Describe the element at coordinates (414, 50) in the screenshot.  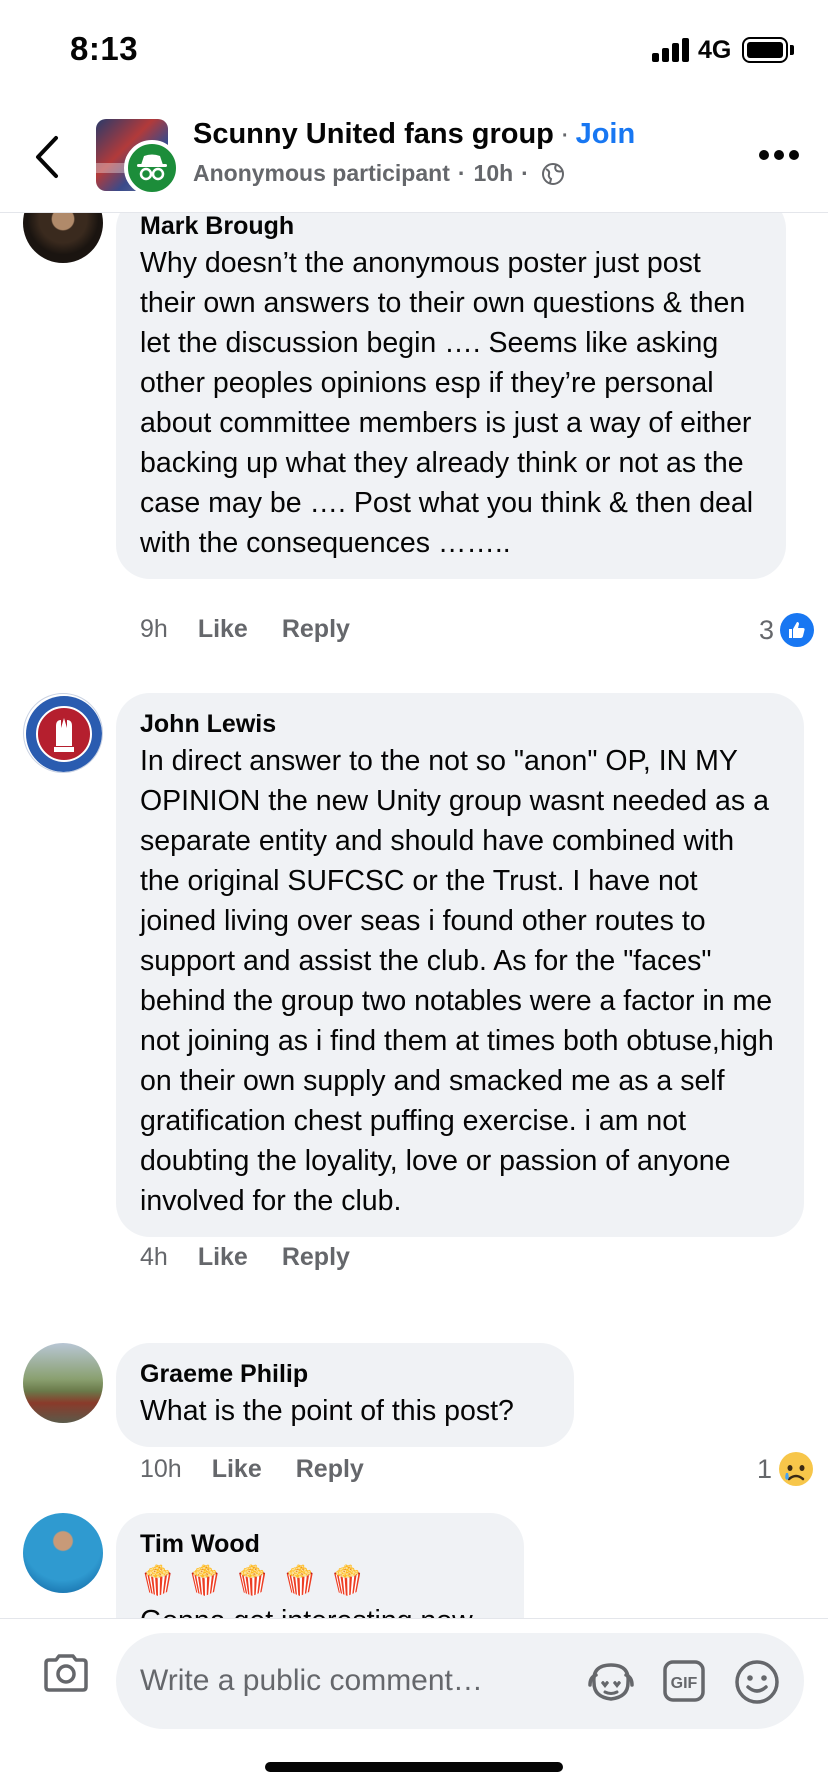
I see `status-bar: 8:13 4G` at that location.